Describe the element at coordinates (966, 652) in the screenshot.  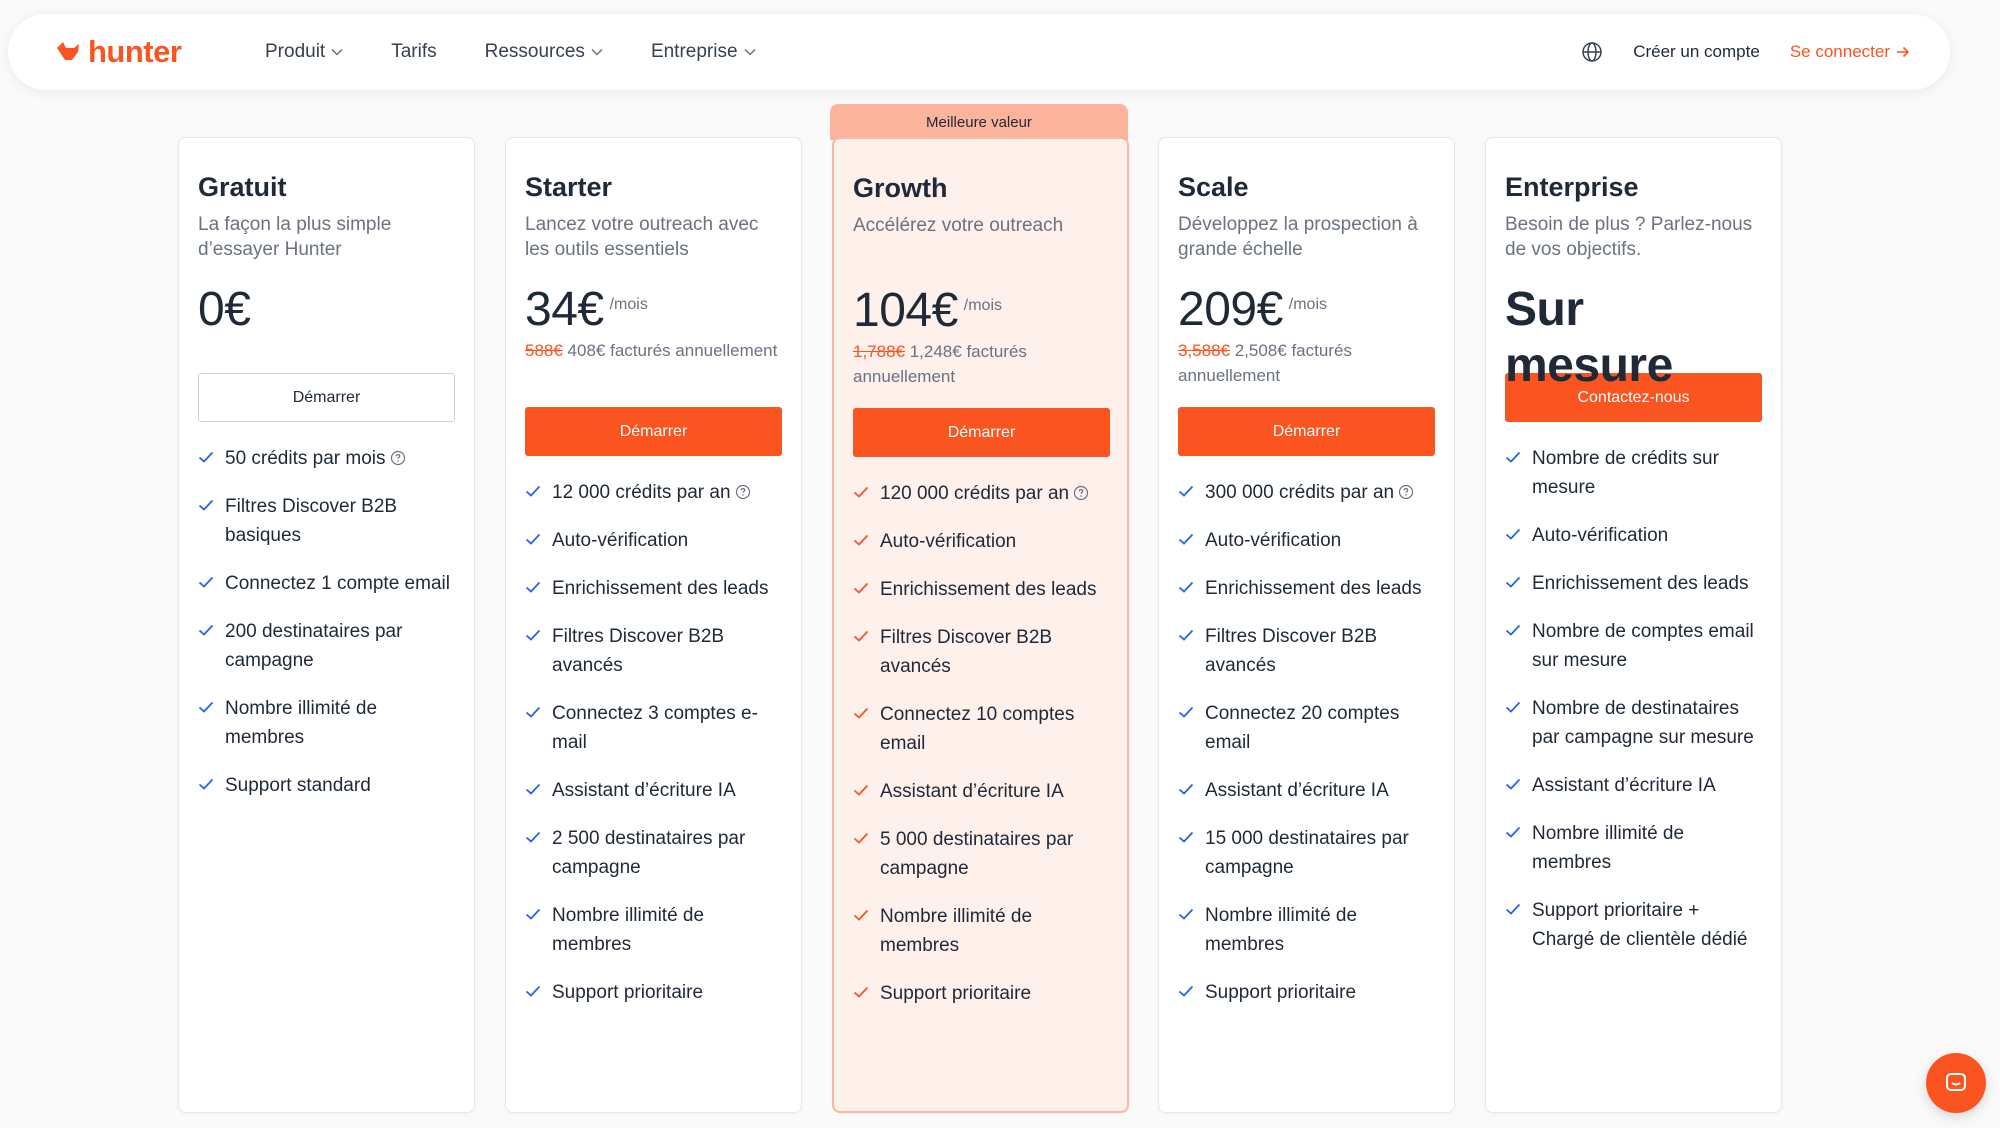
I see `feature-label: Filtres Discover B2B avancés` at that location.